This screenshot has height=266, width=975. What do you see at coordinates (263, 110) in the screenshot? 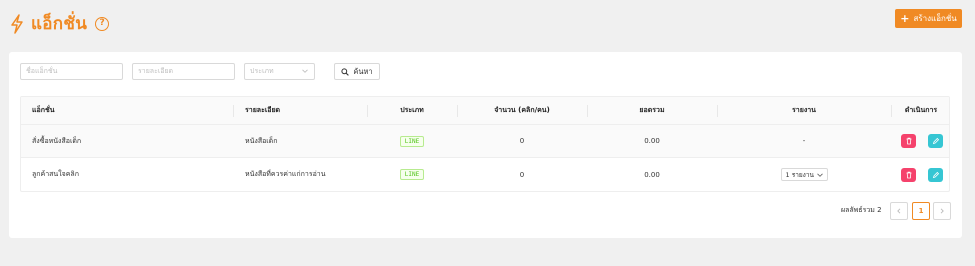
I see `col-detail: รายละเอียด` at bounding box center [263, 110].